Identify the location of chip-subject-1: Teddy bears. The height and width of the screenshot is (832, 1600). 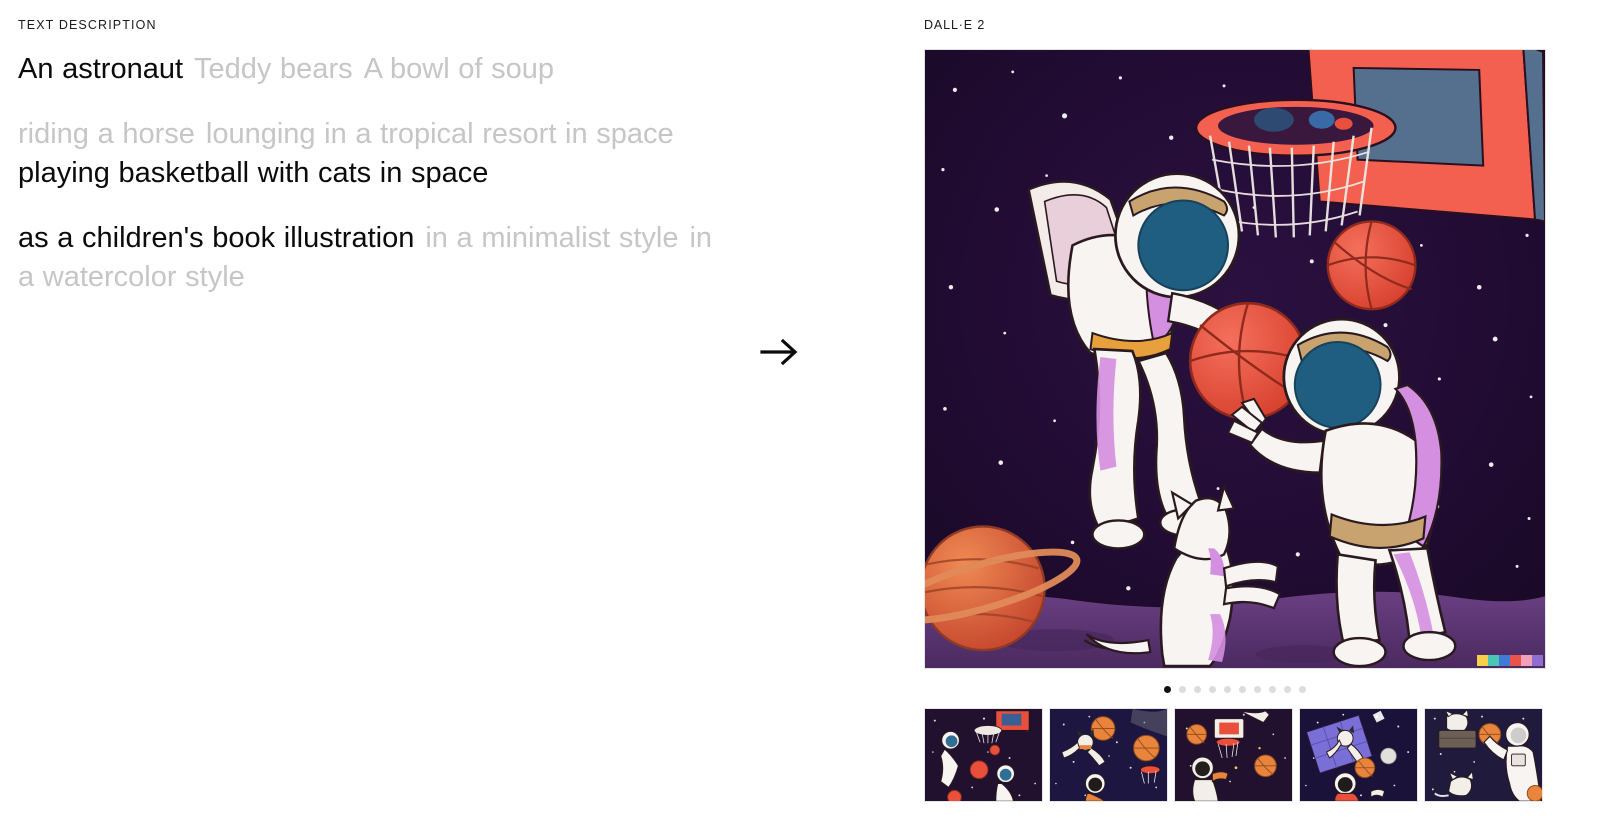
(273, 69).